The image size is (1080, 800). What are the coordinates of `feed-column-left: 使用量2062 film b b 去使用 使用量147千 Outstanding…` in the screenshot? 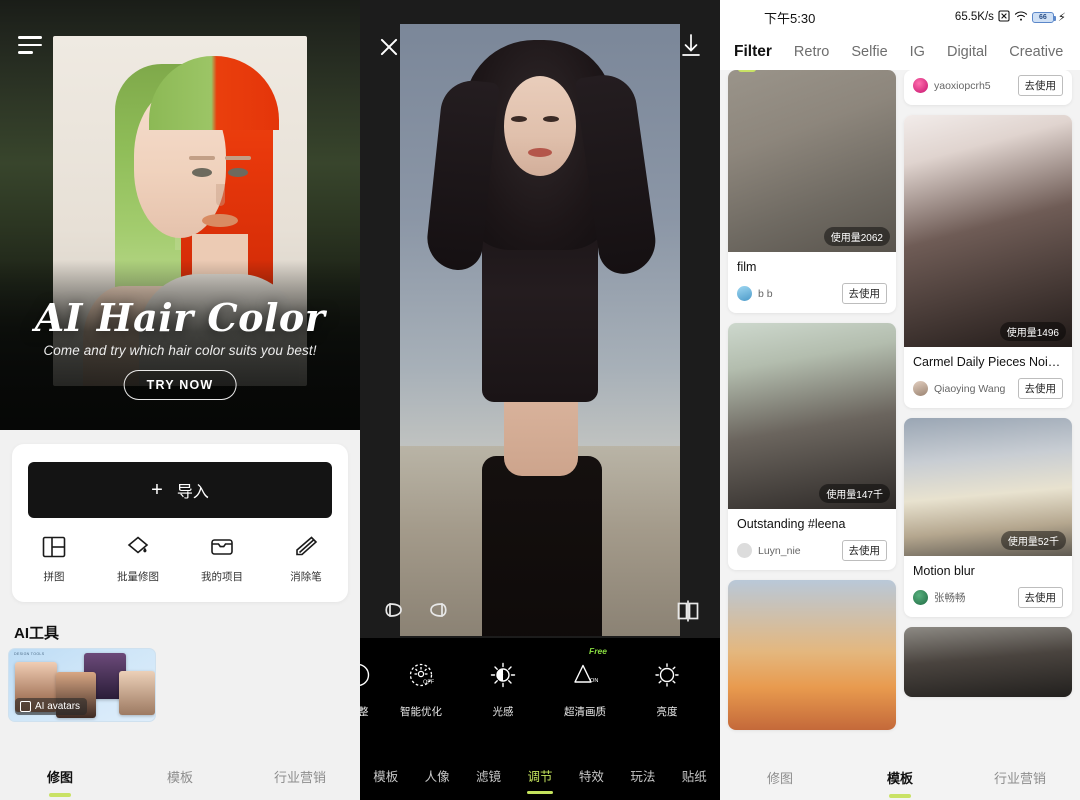 It's located at (812, 405).